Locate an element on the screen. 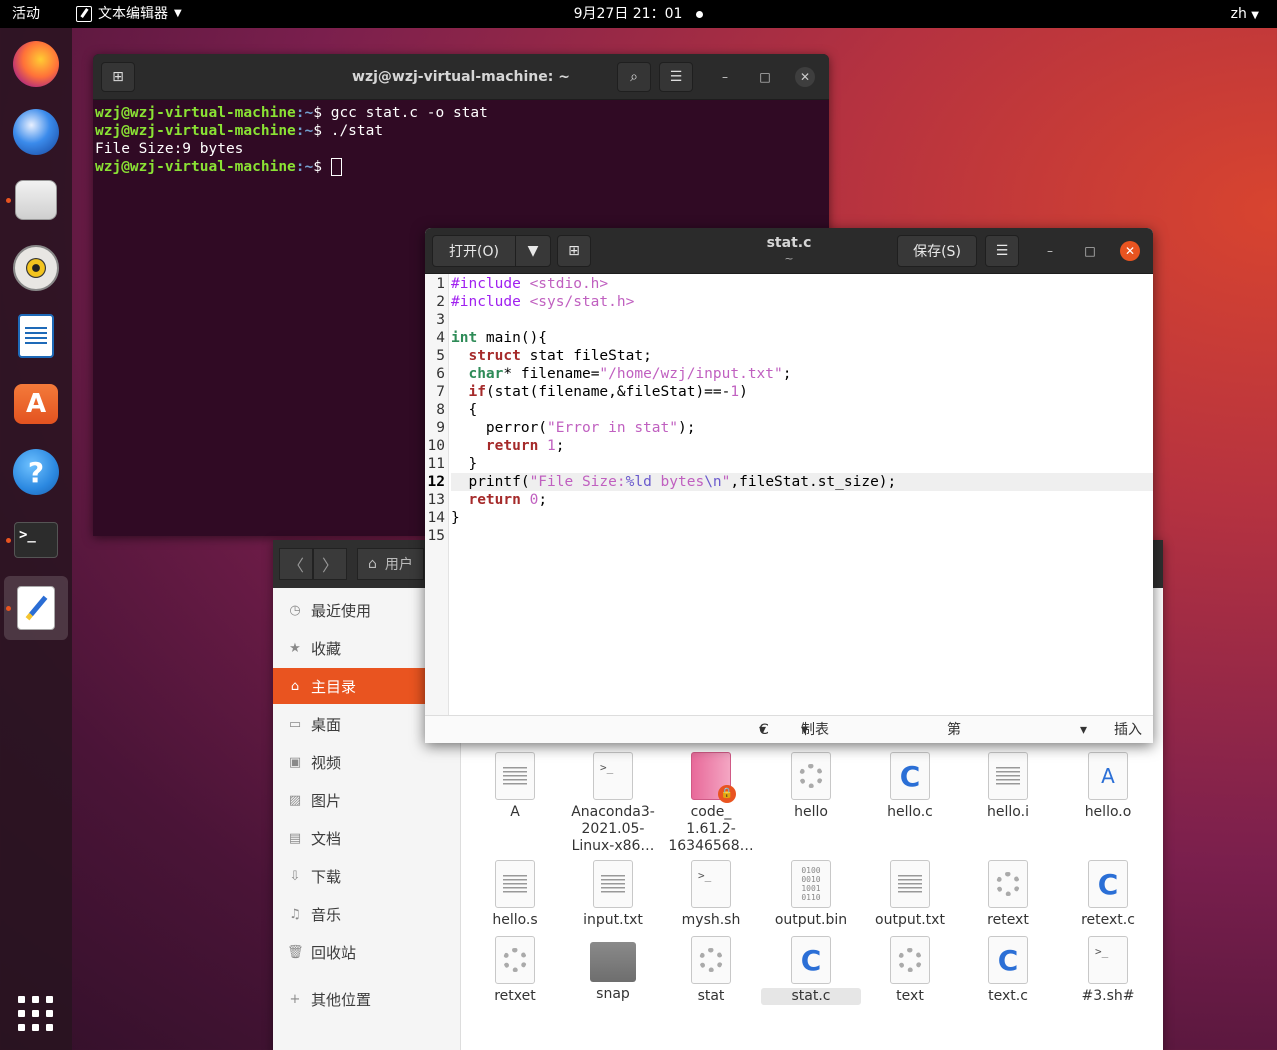 The image size is (1277, 1050). line-number: 4 is located at coordinates (440, 338).